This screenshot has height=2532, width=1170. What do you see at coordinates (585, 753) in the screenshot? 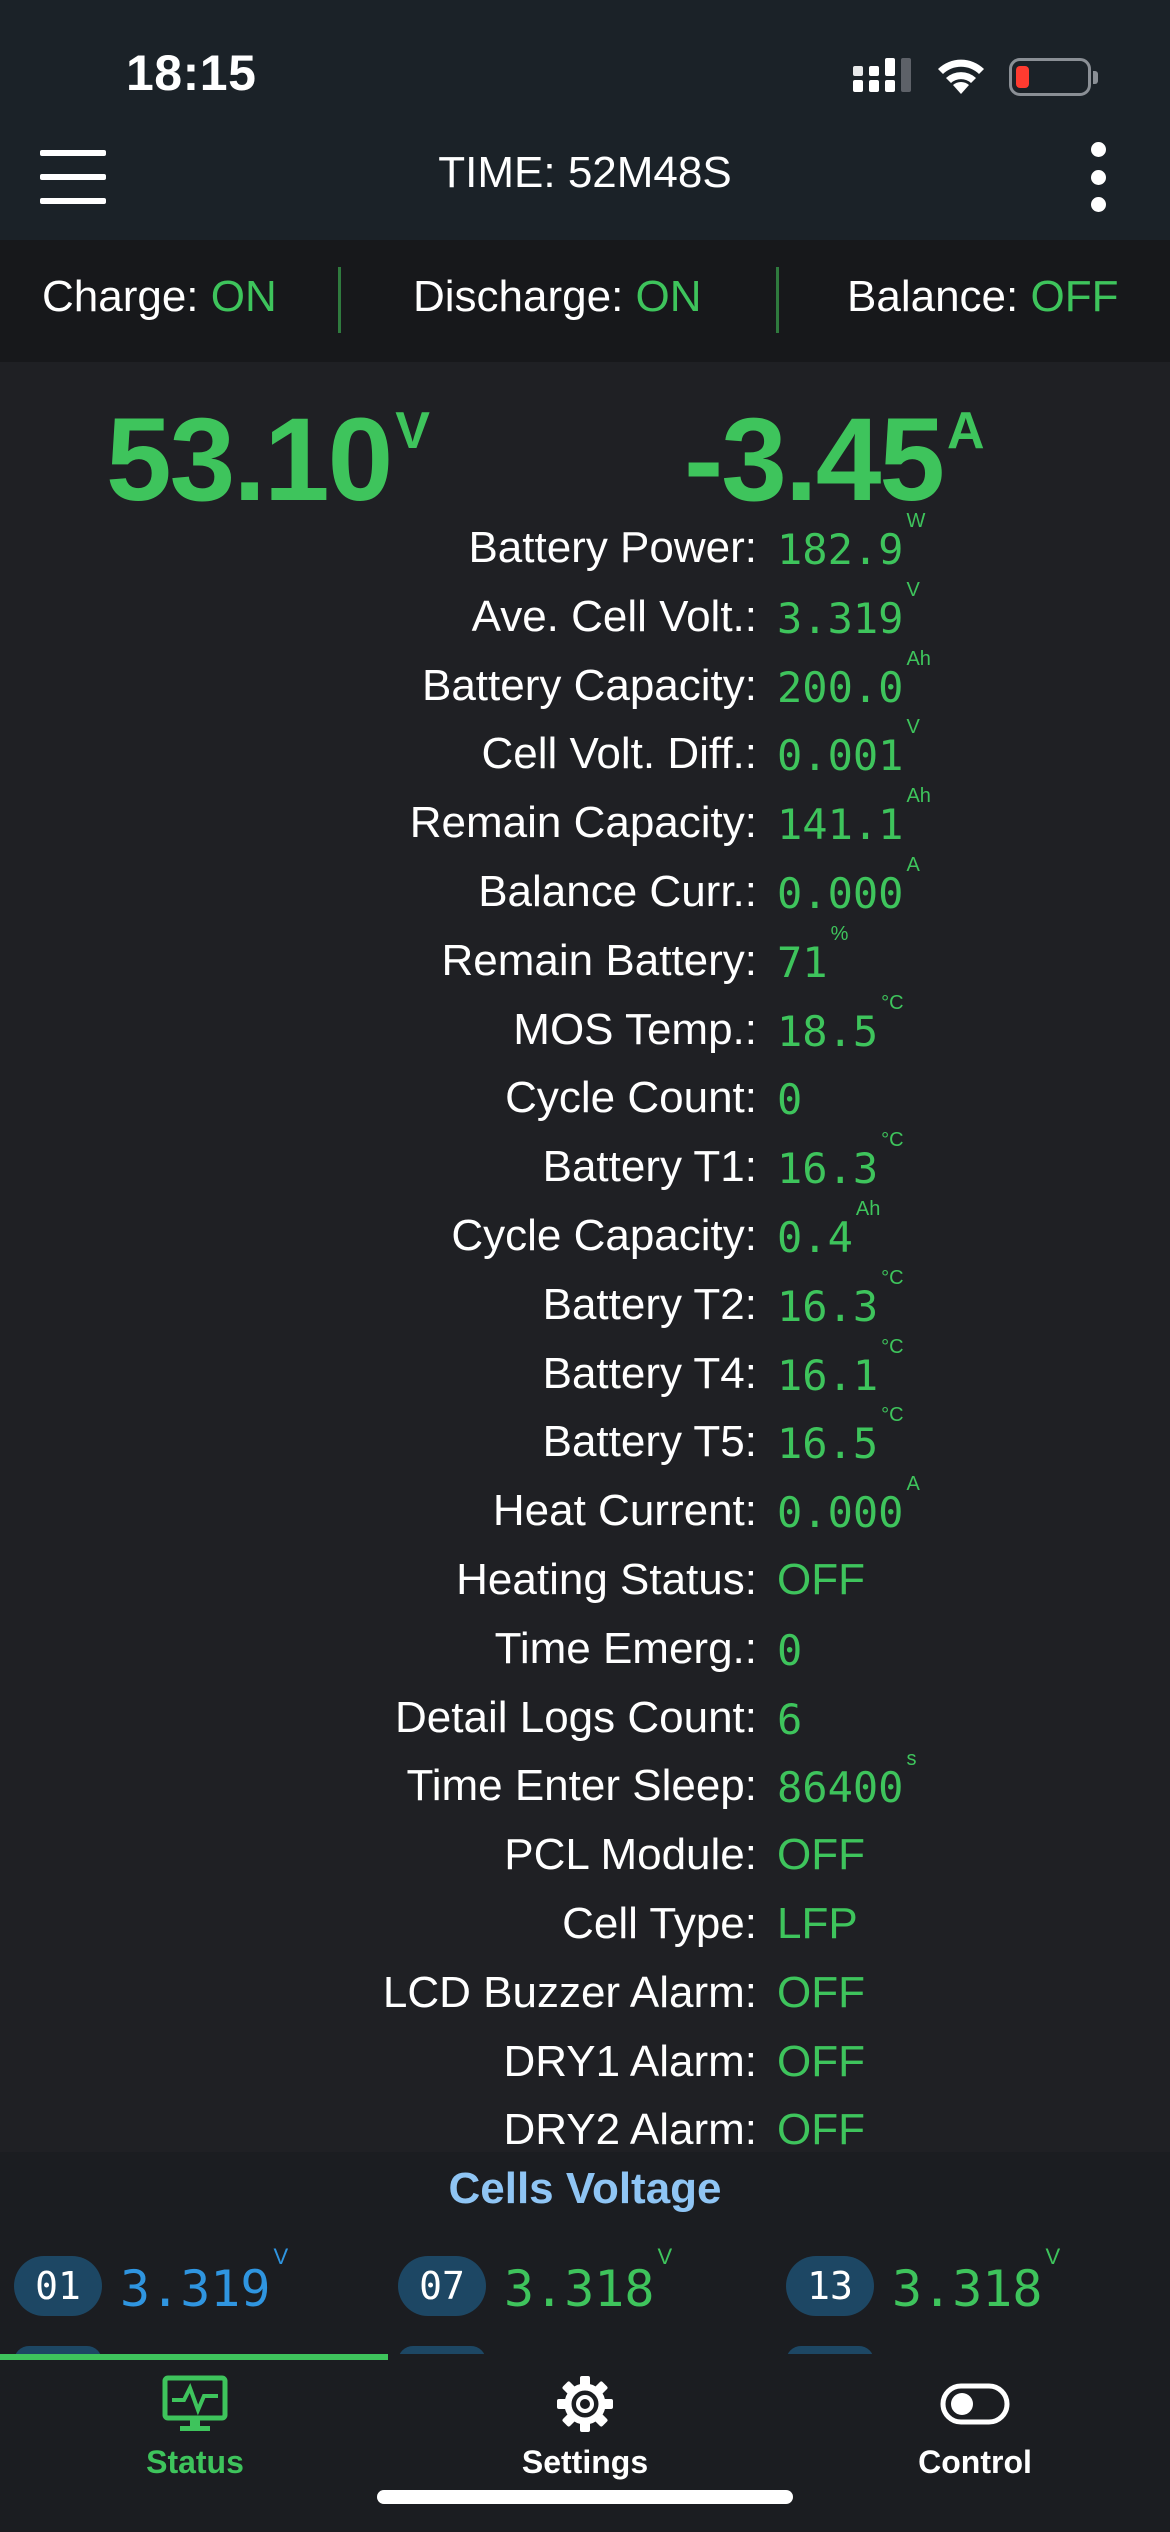
I see `detail-row: Cell Volt. Diff.: 0.001V` at bounding box center [585, 753].